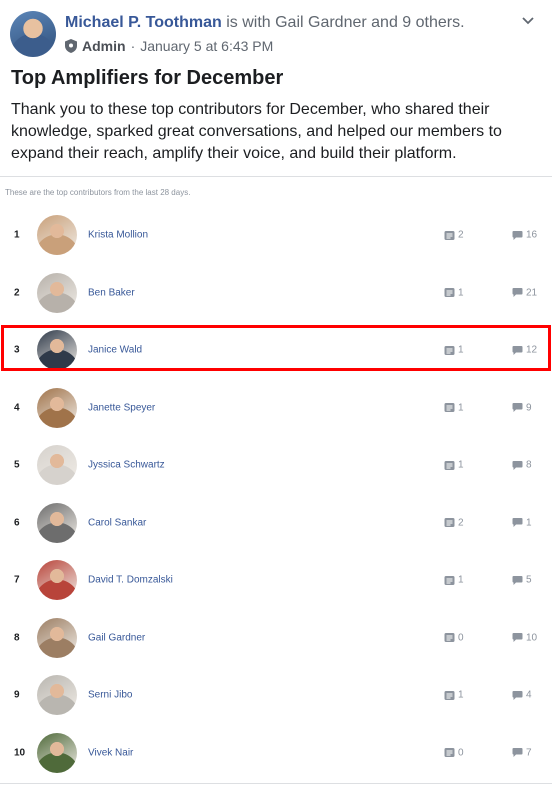 This screenshot has height=794, width=552. I want to click on comment-count: 12, so click(524, 350).